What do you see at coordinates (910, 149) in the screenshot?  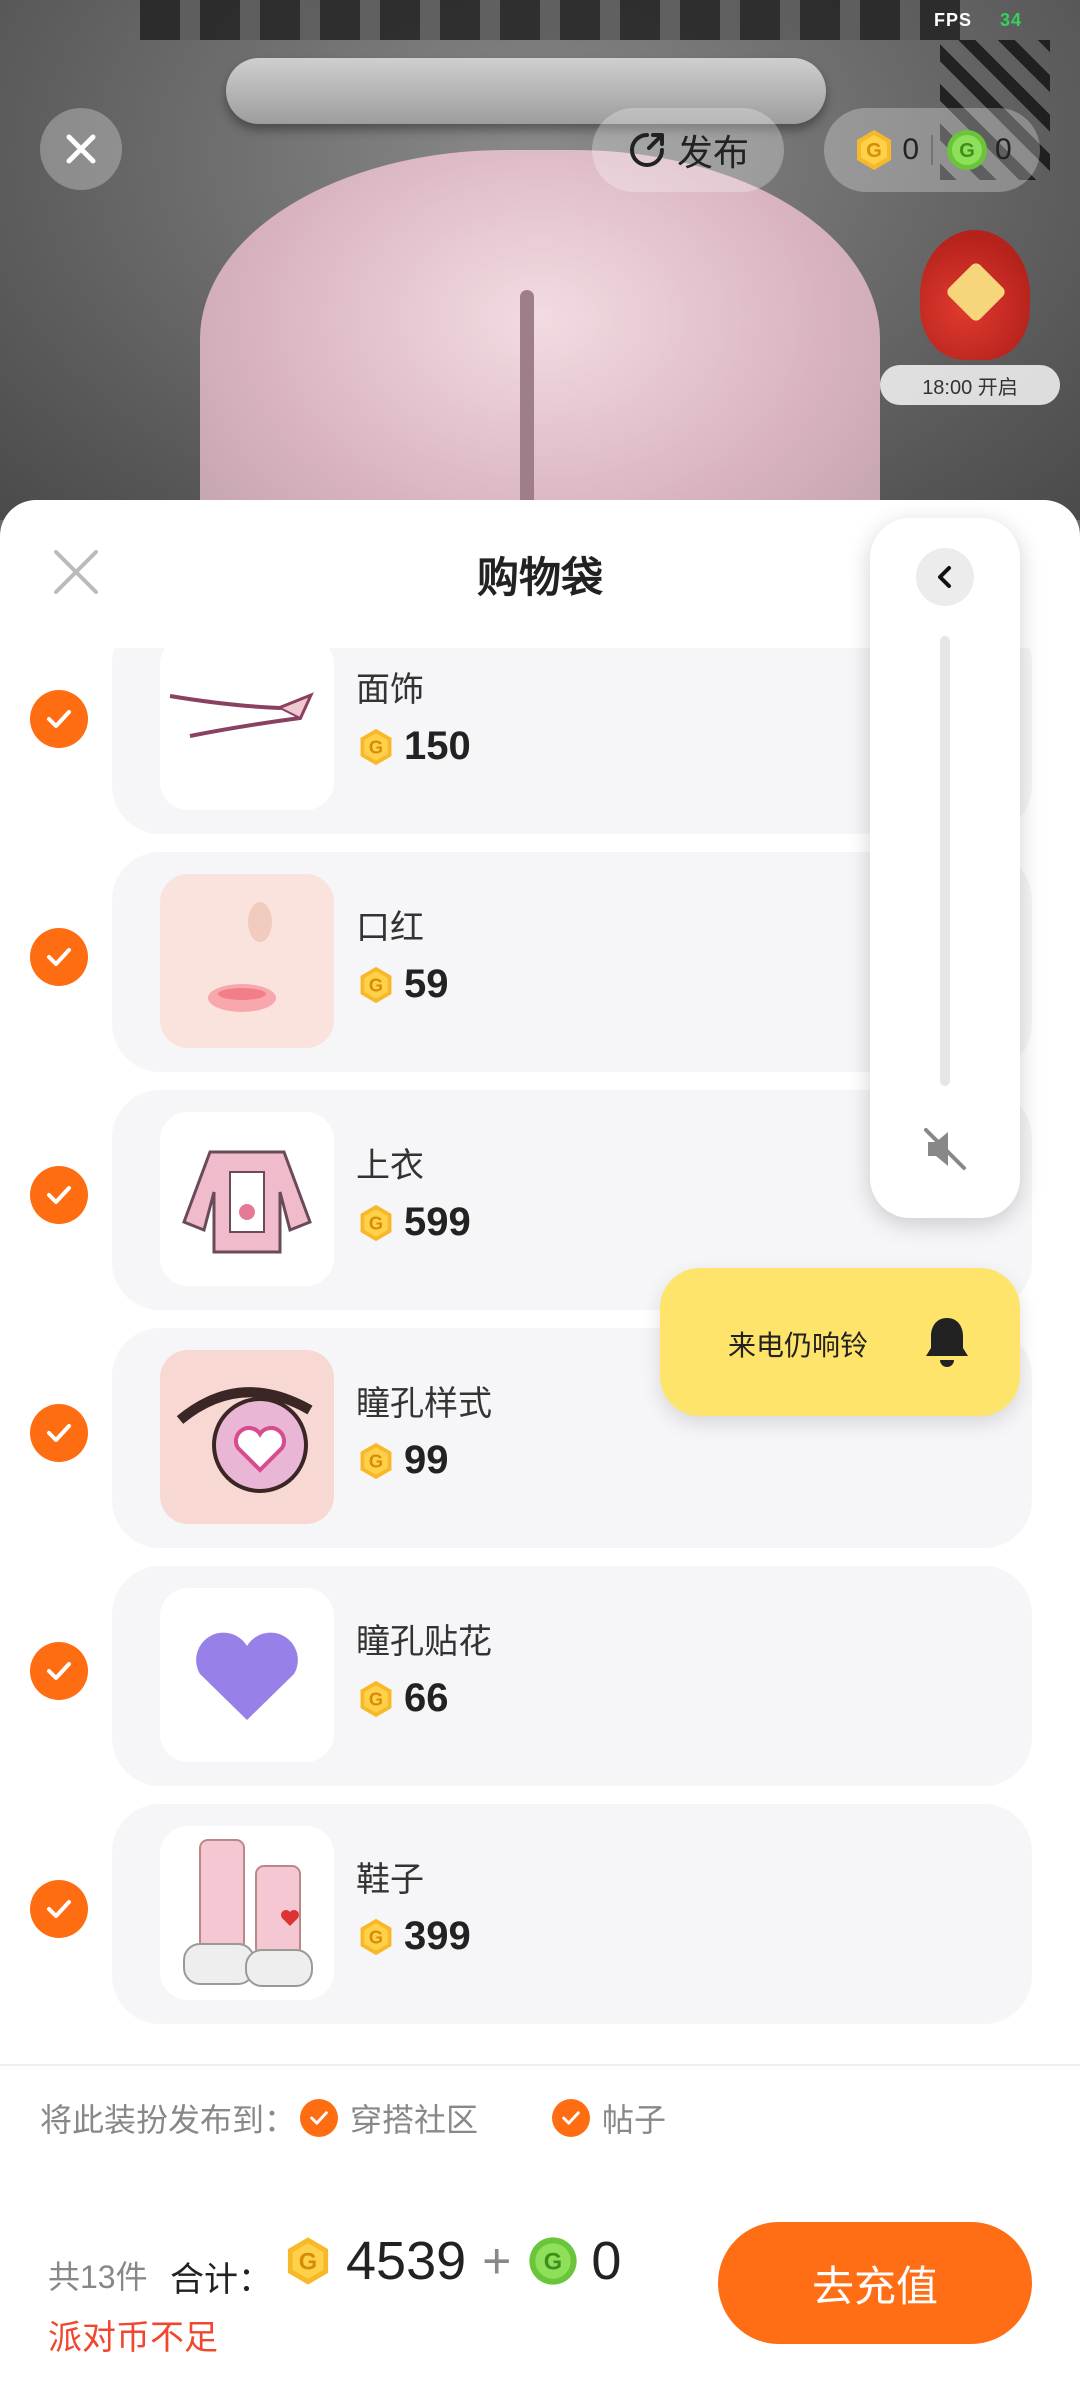 I see `gold-balance: 0` at bounding box center [910, 149].